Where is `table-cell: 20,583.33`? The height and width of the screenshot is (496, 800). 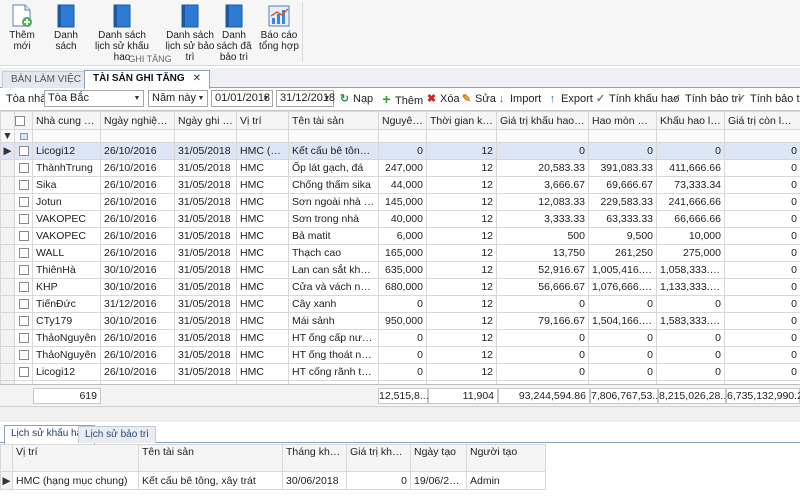
table-cell: 20,583.33 is located at coordinates (542, 168).